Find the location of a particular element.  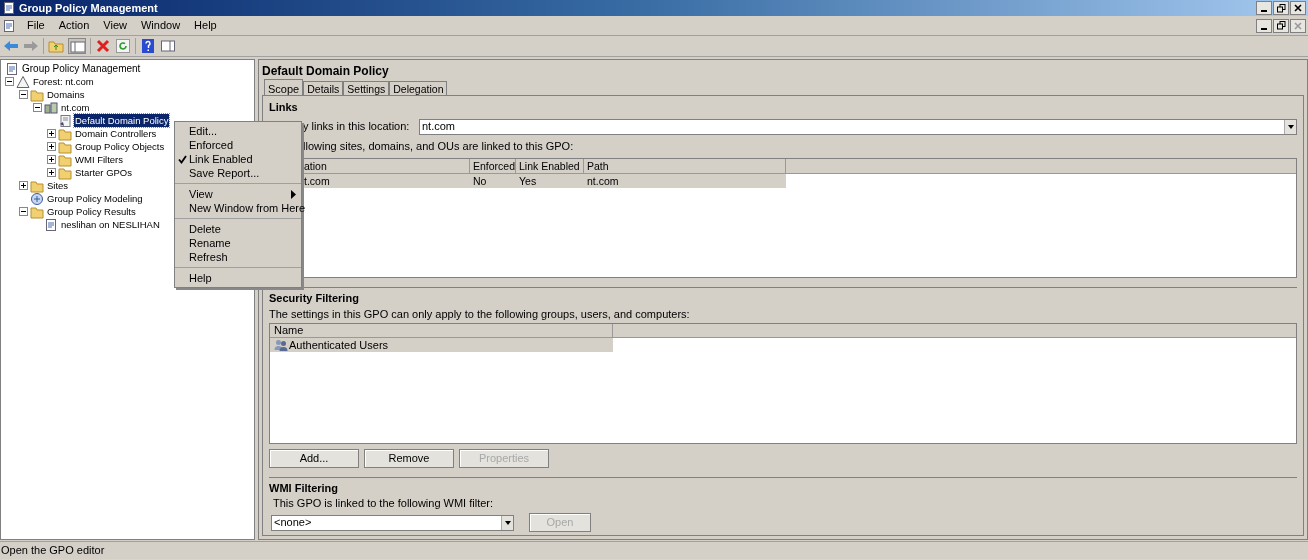

column-header: Path is located at coordinates (685, 166).